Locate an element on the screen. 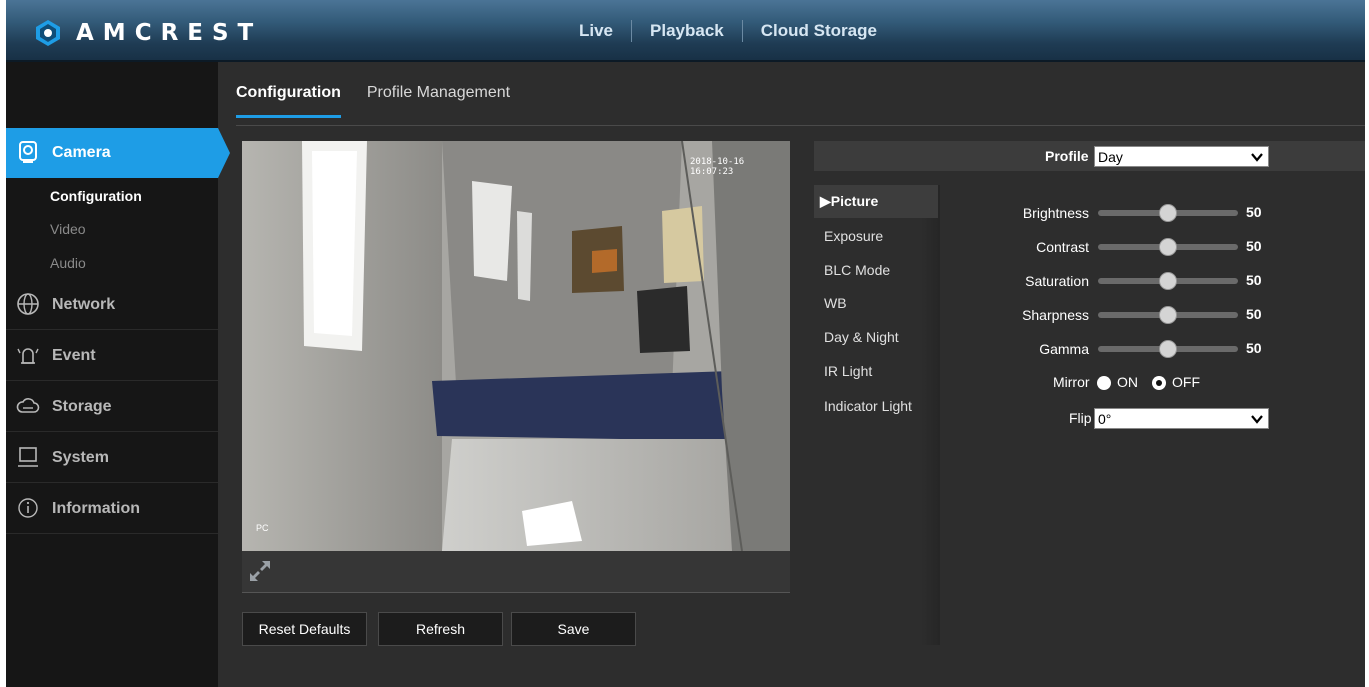 Image resolution: width=1369 pixels, height=687 pixels. tab-configuration: Configuration is located at coordinates (288, 101).